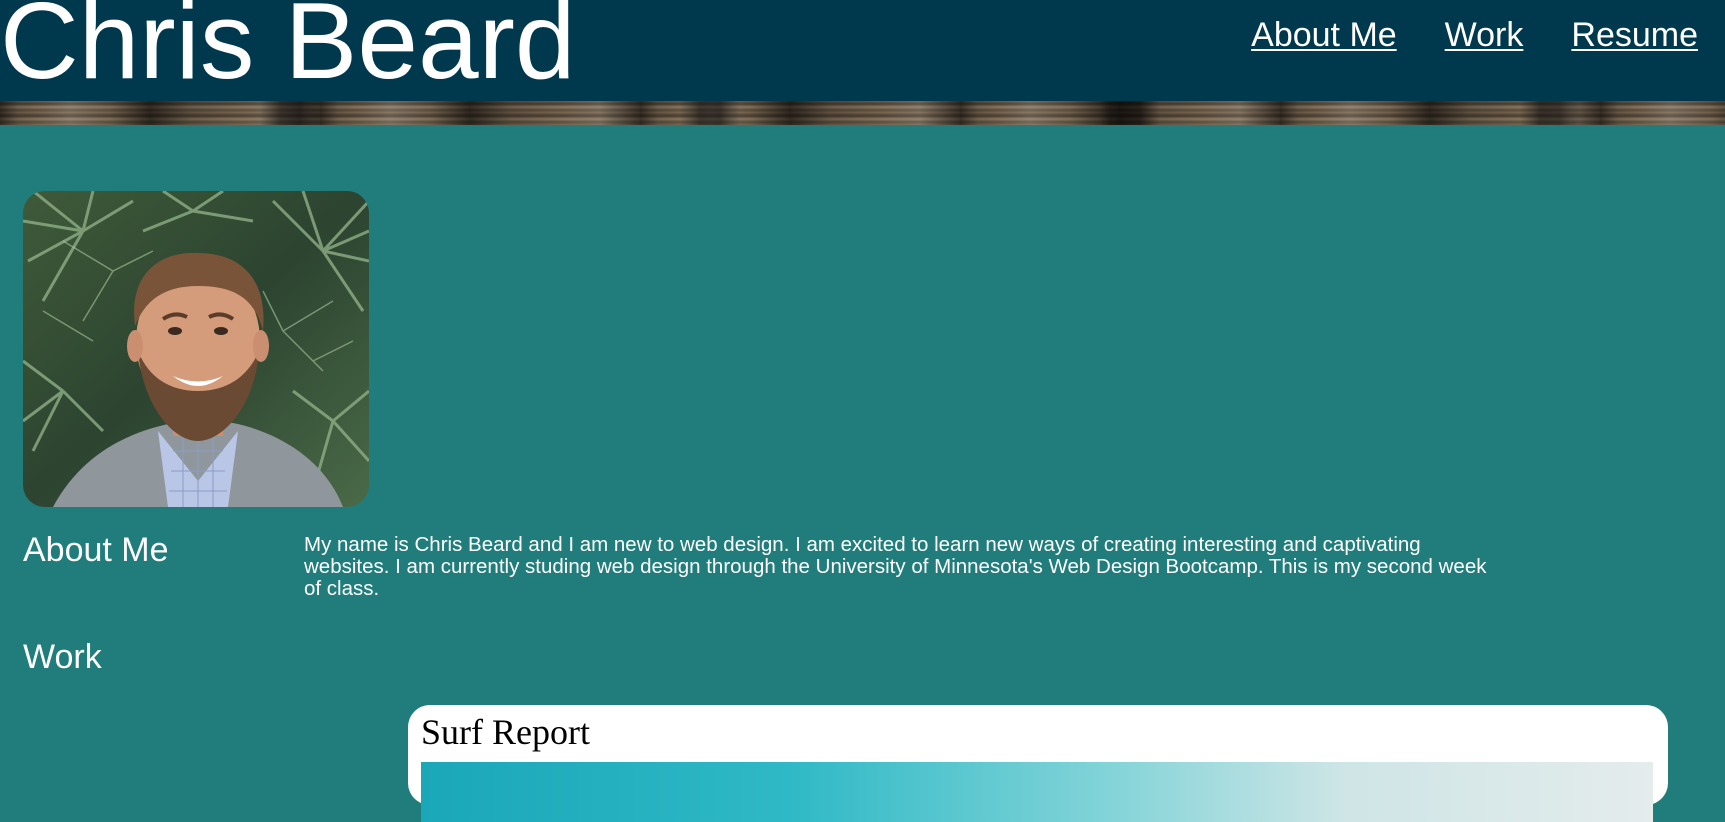  What do you see at coordinates (1324, 35) in the screenshot?
I see `nav-link-about-me: About Me` at bounding box center [1324, 35].